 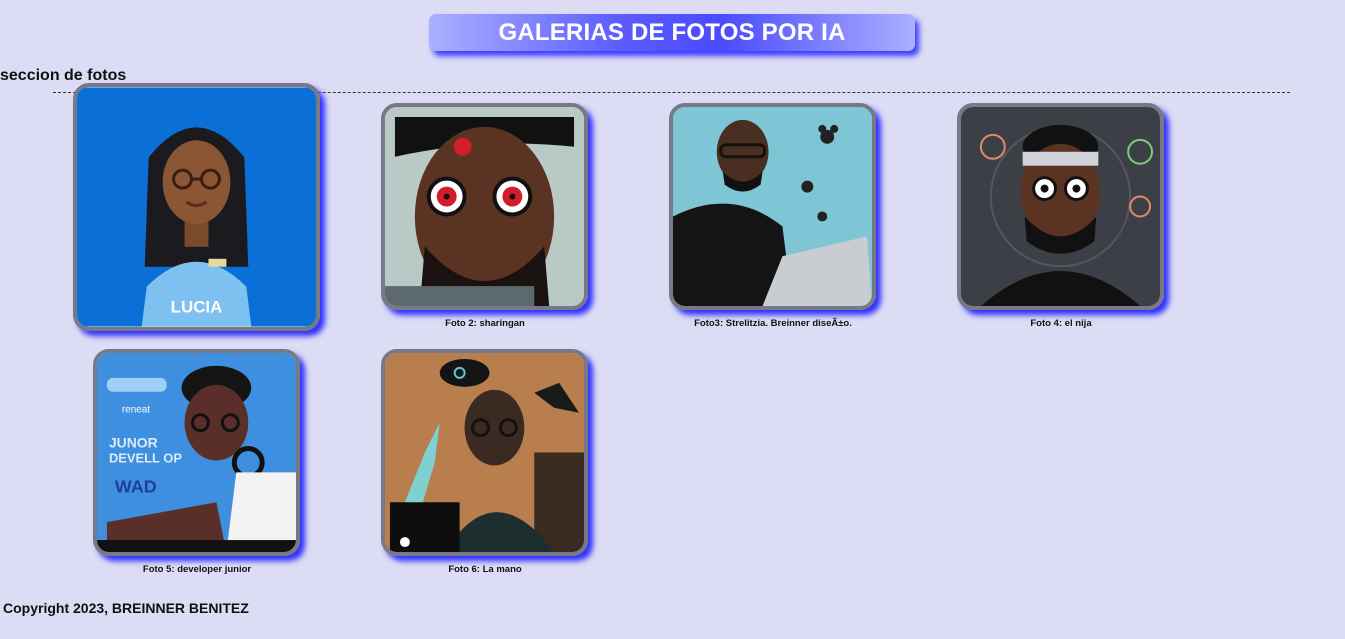 I want to click on image-text-reneat: reneat, so click(x=136, y=410).